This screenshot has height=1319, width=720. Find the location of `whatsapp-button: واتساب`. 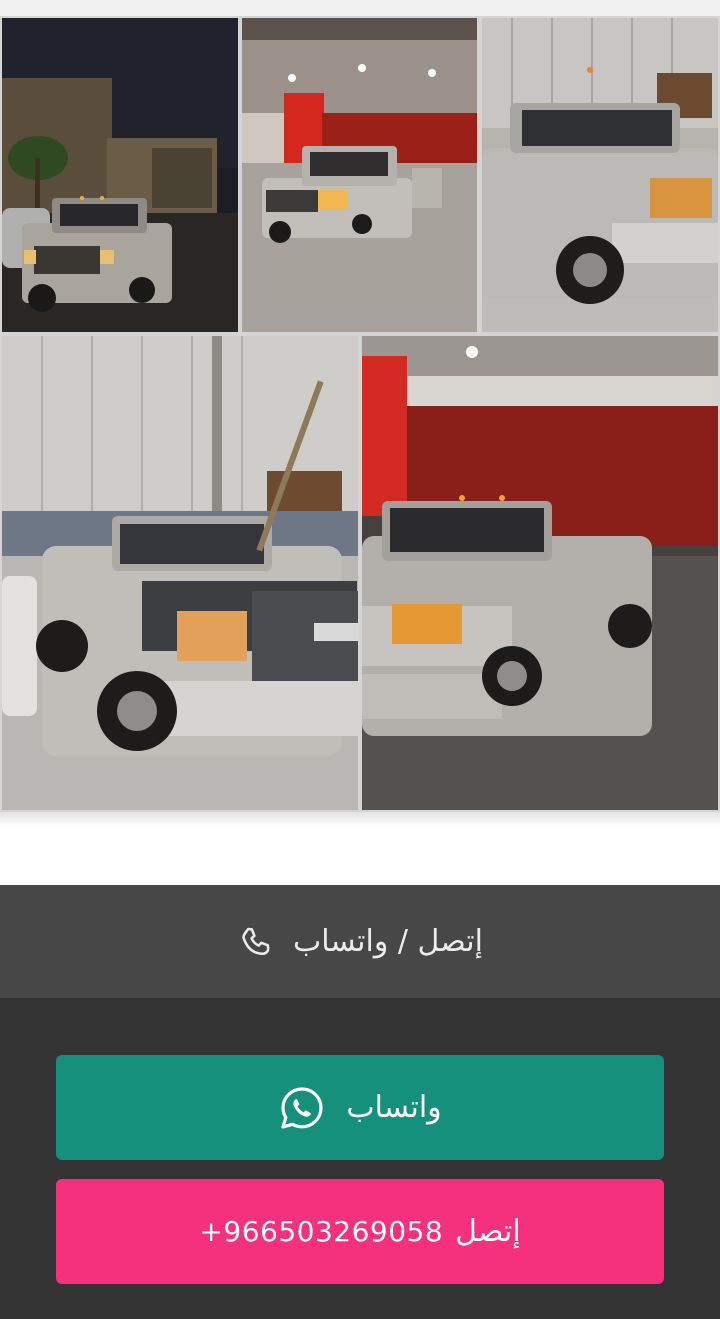

whatsapp-button: واتساب is located at coordinates (360, 1107).